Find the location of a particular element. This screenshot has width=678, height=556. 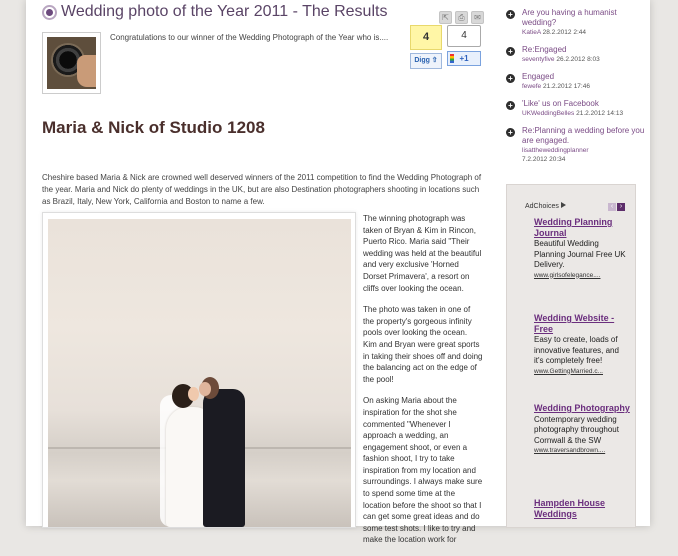

recent-post-link: 'Like' us on Facebook is located at coordinates (585, 104).